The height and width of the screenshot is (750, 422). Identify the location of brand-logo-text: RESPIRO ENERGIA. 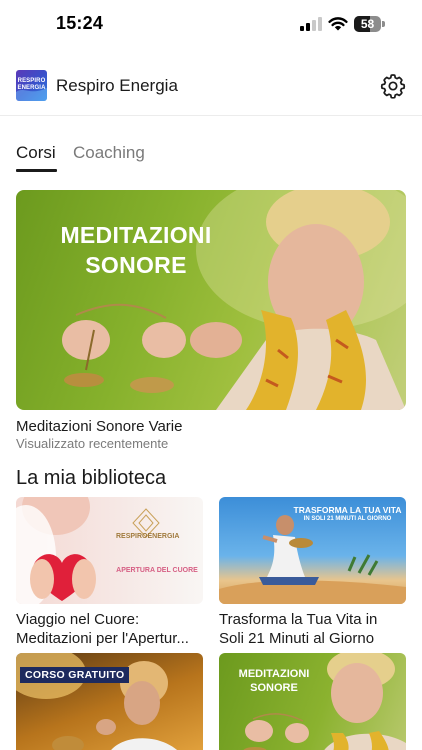
(31, 84).